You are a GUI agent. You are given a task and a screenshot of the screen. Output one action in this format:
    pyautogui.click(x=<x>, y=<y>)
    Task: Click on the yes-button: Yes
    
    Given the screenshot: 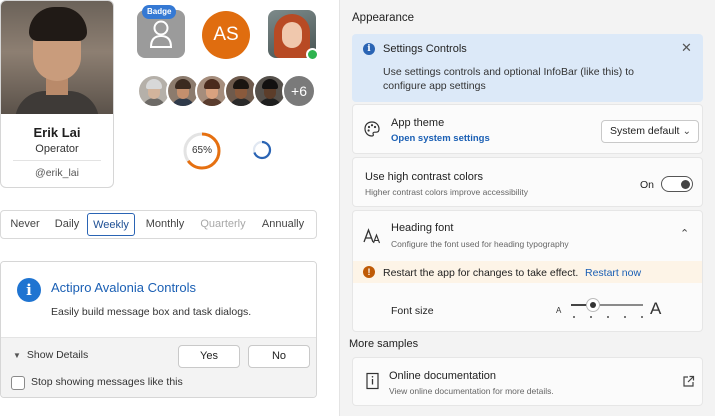 What is the action you would take?
    pyautogui.click(x=209, y=356)
    